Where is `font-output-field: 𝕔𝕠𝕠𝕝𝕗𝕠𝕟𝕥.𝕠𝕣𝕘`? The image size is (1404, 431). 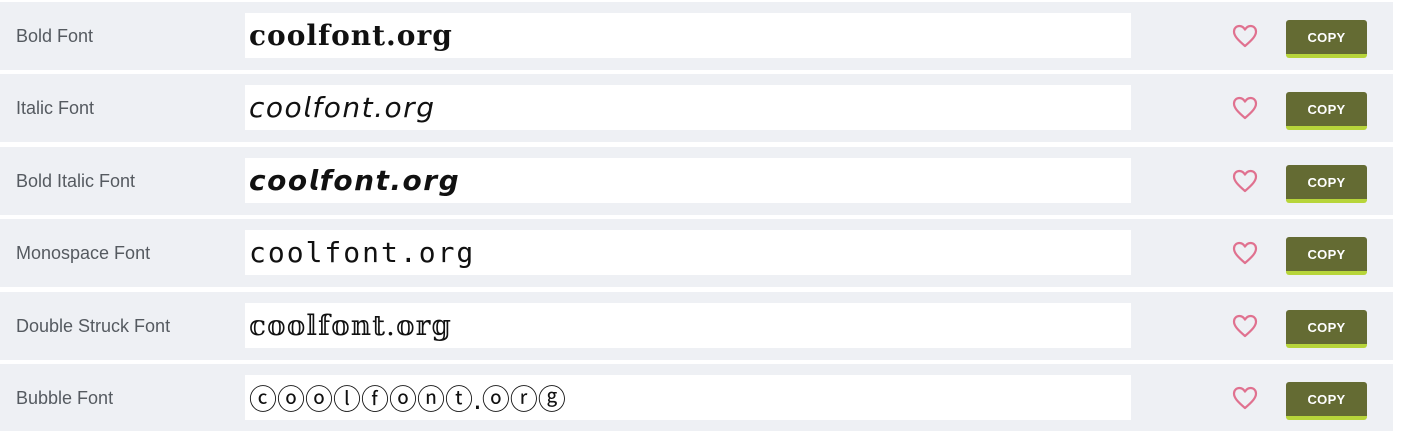
font-output-field: 𝕔𝕠𝕠𝕝𝕗𝕠𝕟𝕥.𝕠𝕣𝕘 is located at coordinates (688, 325).